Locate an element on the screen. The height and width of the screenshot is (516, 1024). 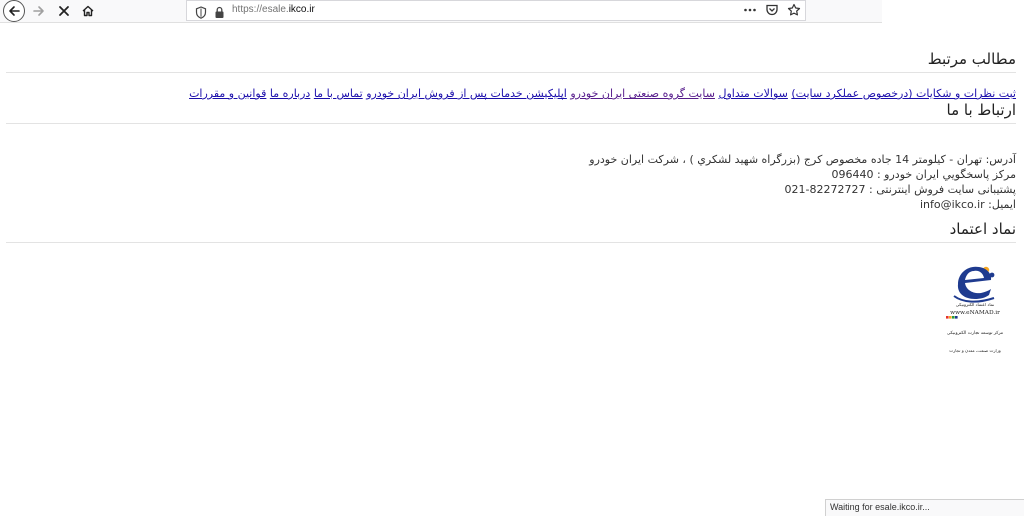
contact-call-center: مرکز پاسخگويي ايران خودرو : 096440 is located at coordinates (923, 174).